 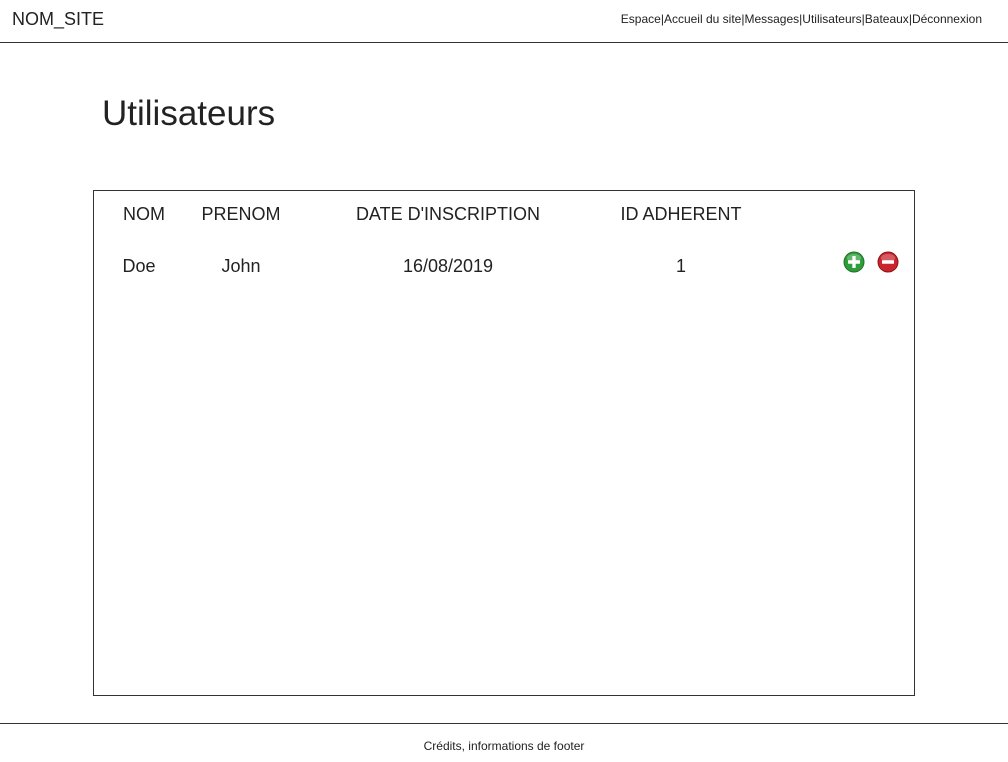 I want to click on nav-link-utilisateurs: Utilisateurs, so click(x=831, y=19).